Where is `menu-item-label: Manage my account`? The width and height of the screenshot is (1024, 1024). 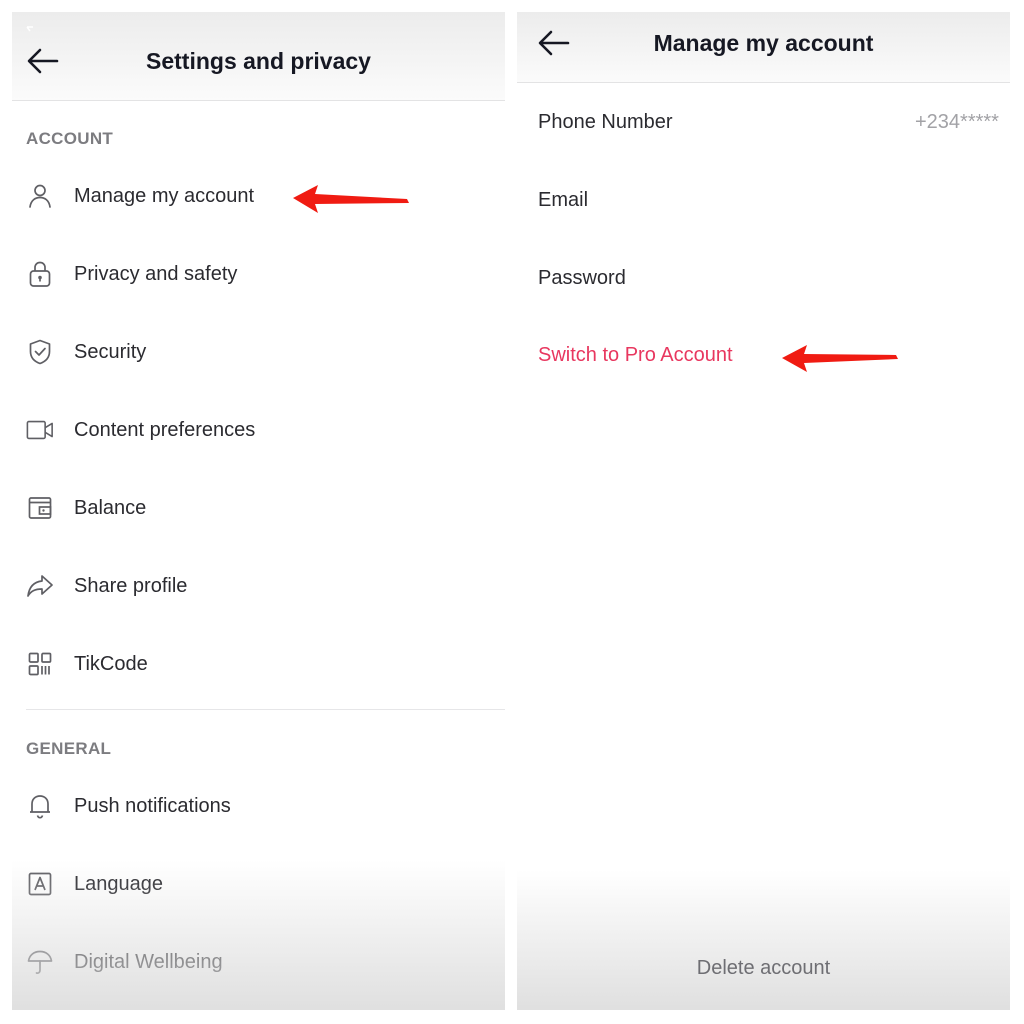 menu-item-label: Manage my account is located at coordinates (164, 195).